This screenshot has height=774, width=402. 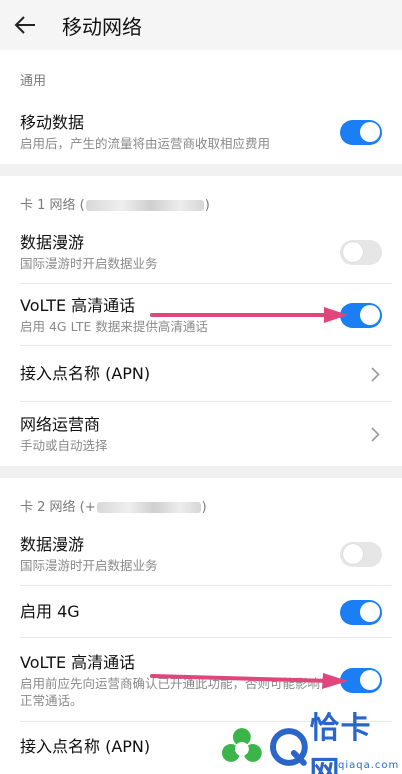 I want to click on mobile-data-title: 移动数据, so click(x=52, y=122).